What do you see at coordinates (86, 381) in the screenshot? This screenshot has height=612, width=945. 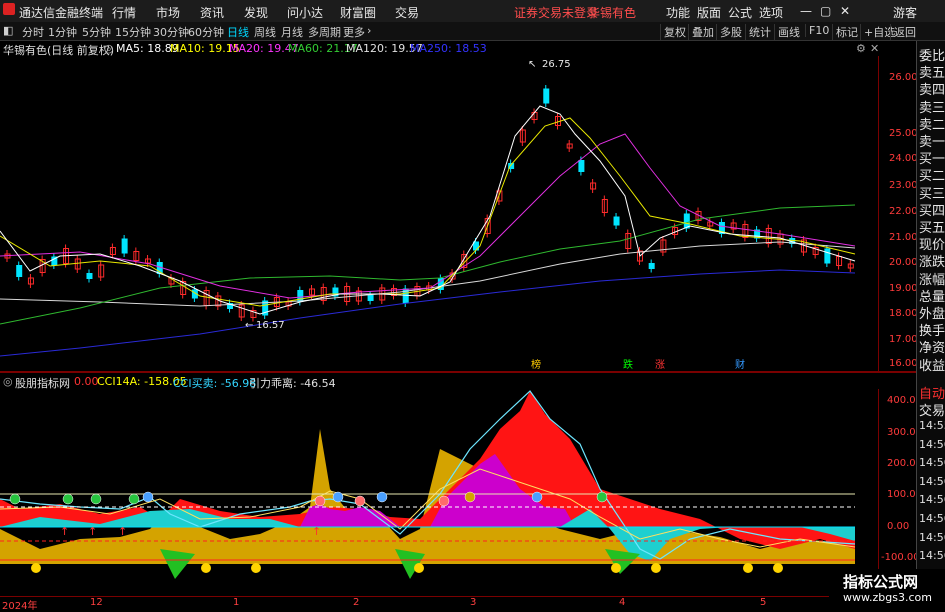 I see `indicator-value0: 0.00` at bounding box center [86, 381].